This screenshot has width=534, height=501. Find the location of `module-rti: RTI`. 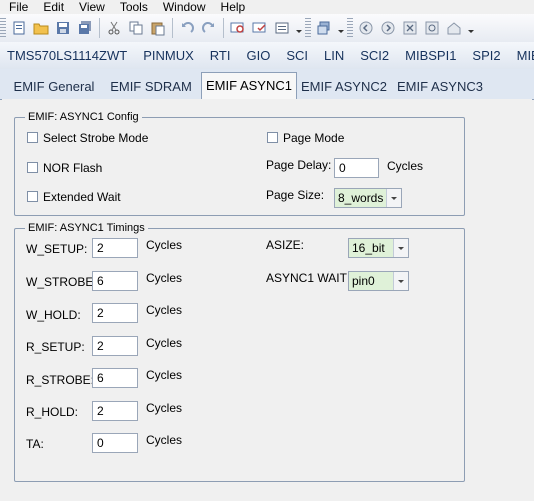

module-rti: RTI is located at coordinates (220, 55).